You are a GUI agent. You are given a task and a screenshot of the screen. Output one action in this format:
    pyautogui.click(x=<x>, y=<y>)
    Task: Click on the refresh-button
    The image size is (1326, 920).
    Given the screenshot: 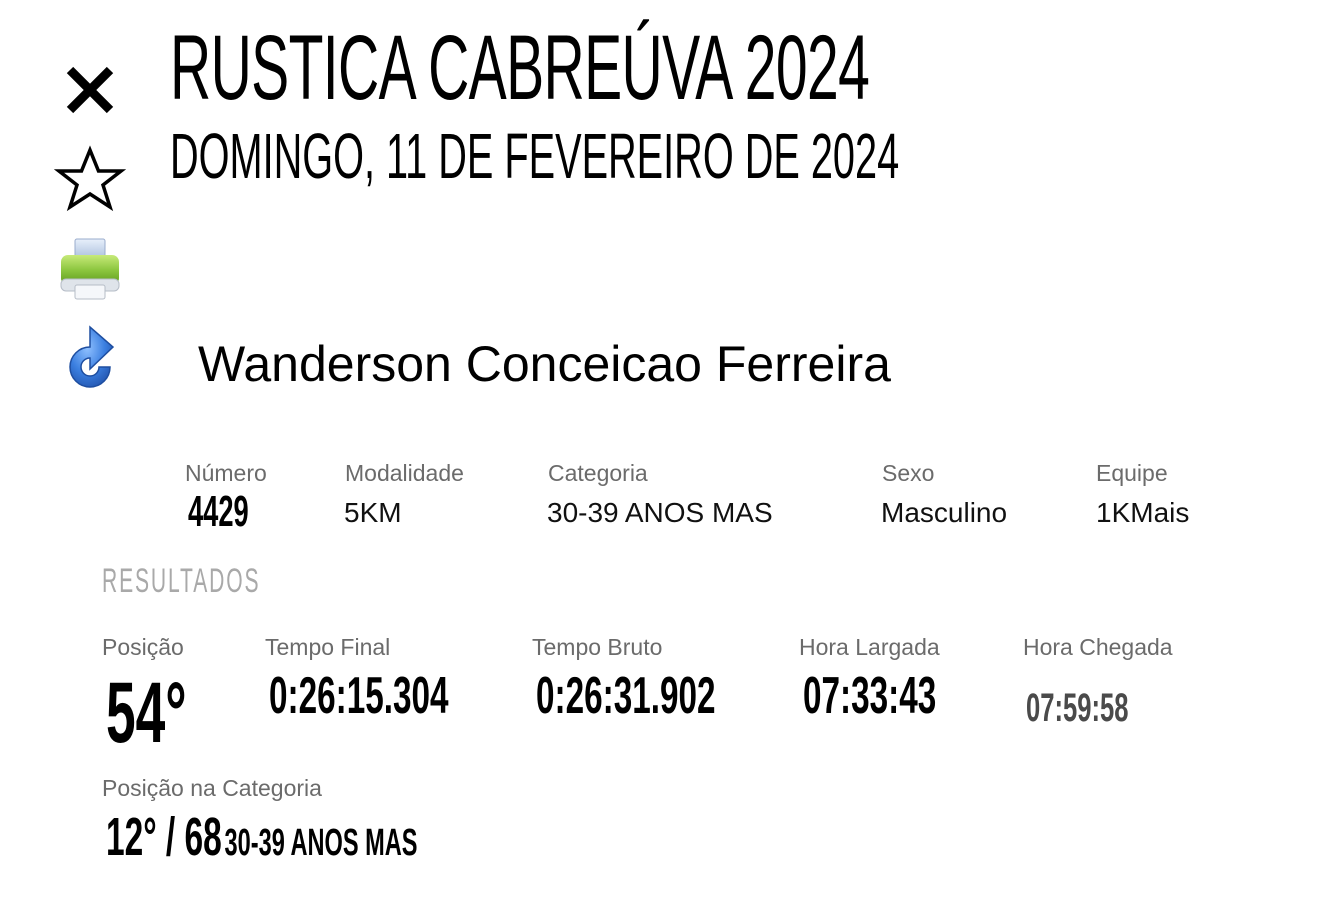 What is the action you would take?
    pyautogui.click(x=90, y=362)
    